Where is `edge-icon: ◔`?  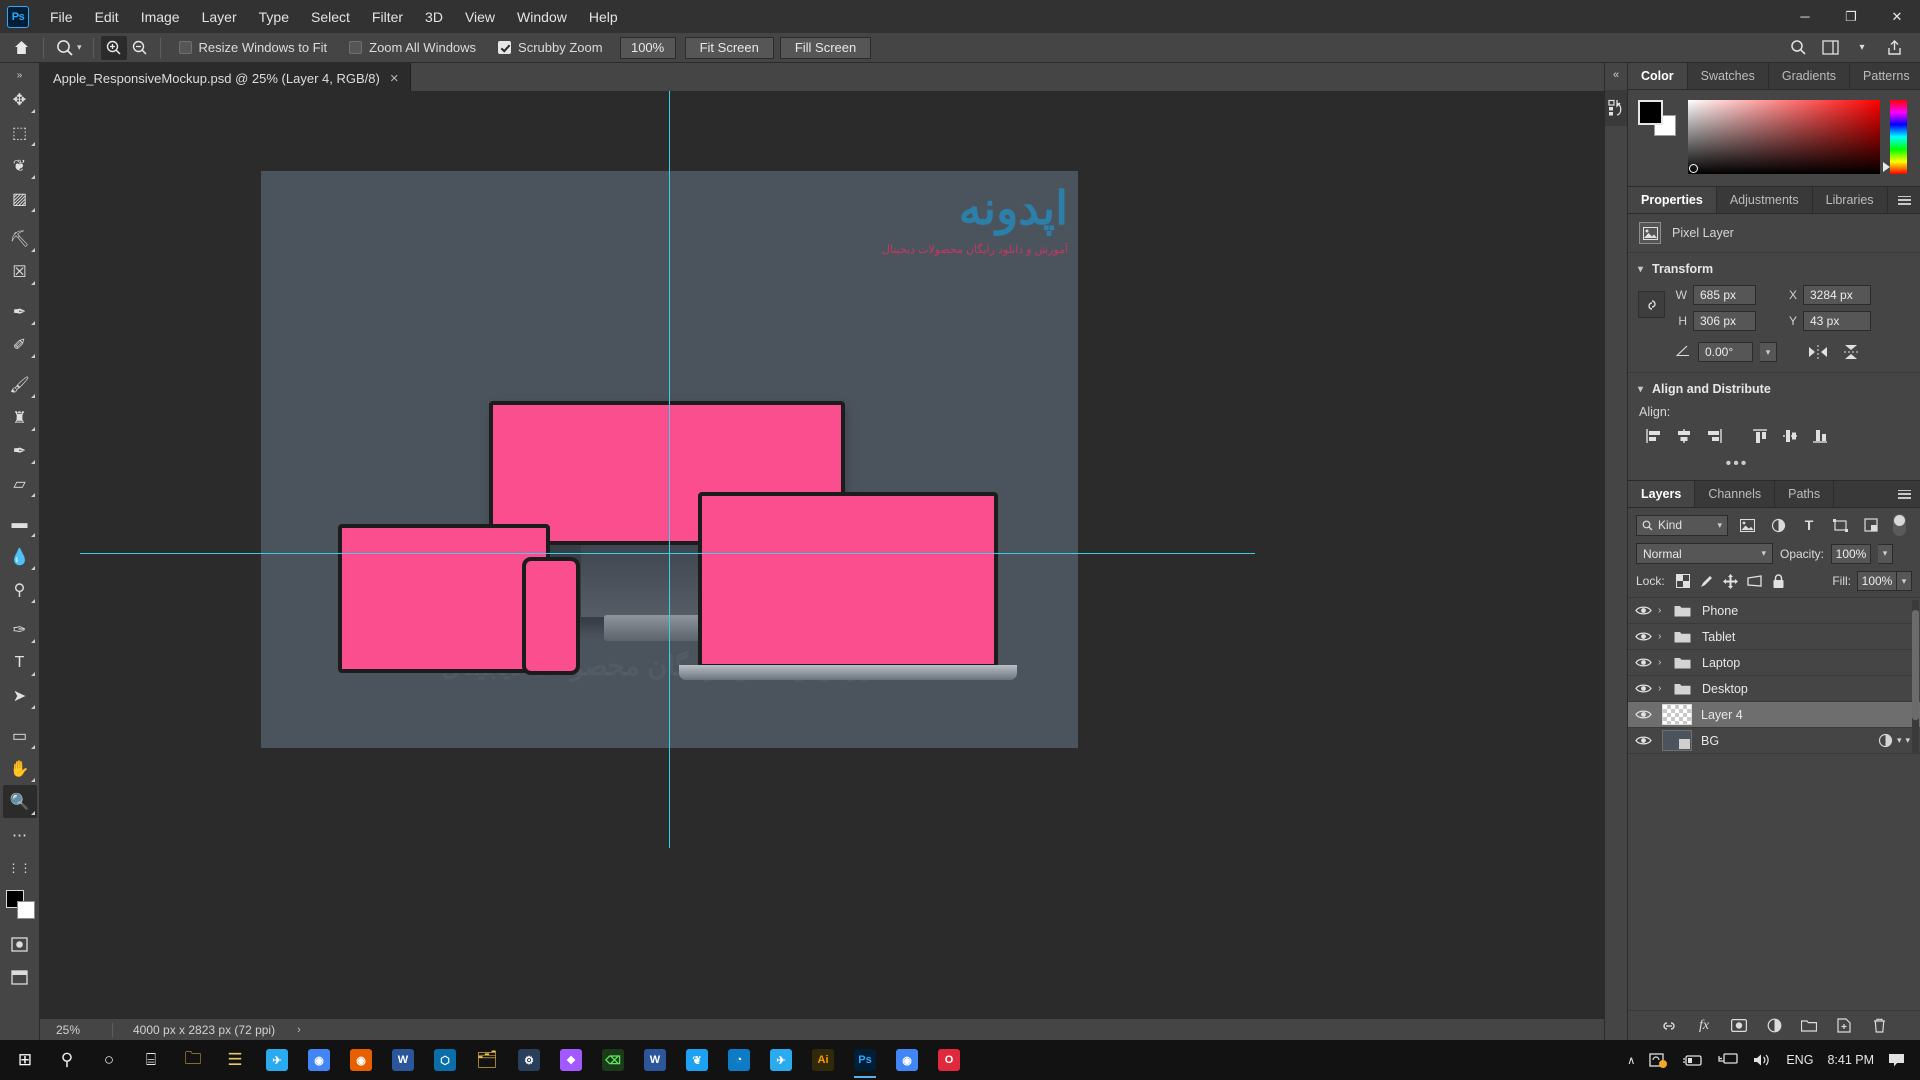 edge-icon: ◔ is located at coordinates (739, 1060).